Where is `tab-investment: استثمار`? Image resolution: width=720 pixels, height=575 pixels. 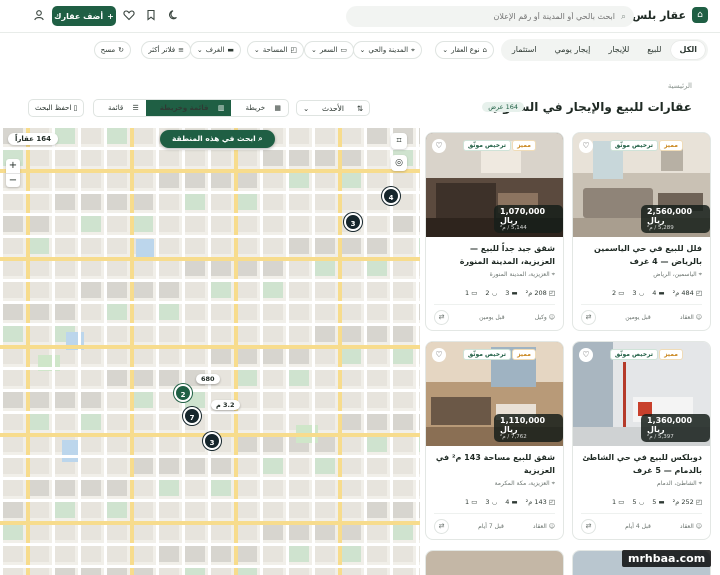
tab-investment: استثمار is located at coordinates (524, 50).